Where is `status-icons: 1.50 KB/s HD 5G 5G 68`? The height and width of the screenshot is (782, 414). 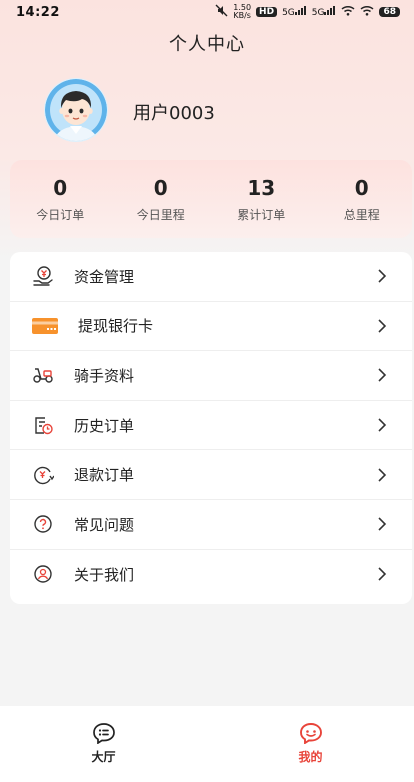
status-icons: 1.50 KB/s HD 5G 5G 68 is located at coordinates (307, 12).